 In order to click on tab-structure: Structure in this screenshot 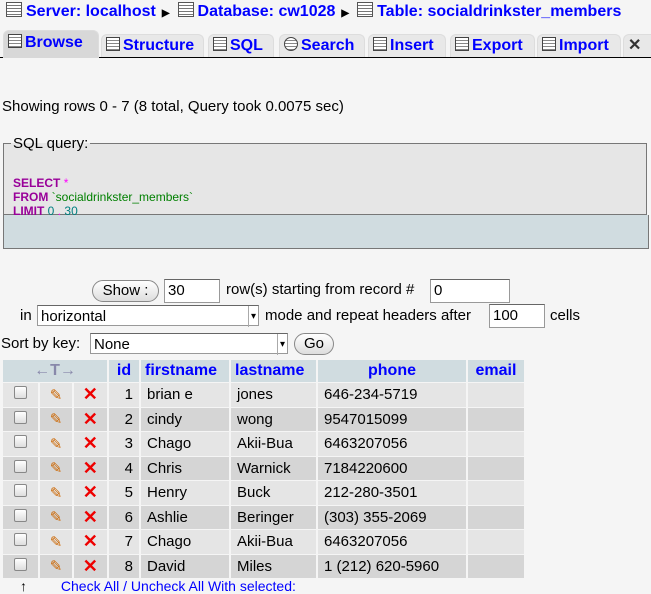, I will do `click(152, 45)`.